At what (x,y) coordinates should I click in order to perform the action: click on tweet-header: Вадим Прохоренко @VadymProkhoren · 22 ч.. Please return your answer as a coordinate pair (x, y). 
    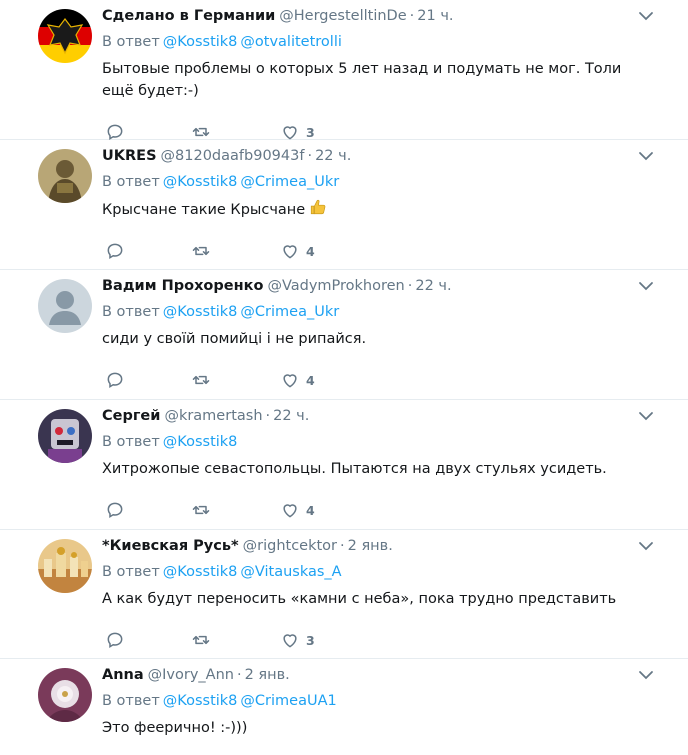
    Looking at the image, I should click on (277, 286).